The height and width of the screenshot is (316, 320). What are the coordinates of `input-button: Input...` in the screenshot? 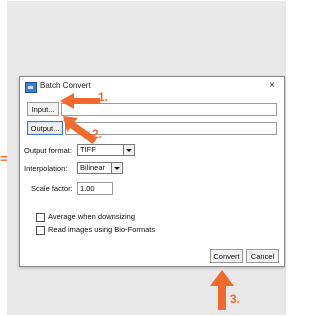 It's located at (43, 109).